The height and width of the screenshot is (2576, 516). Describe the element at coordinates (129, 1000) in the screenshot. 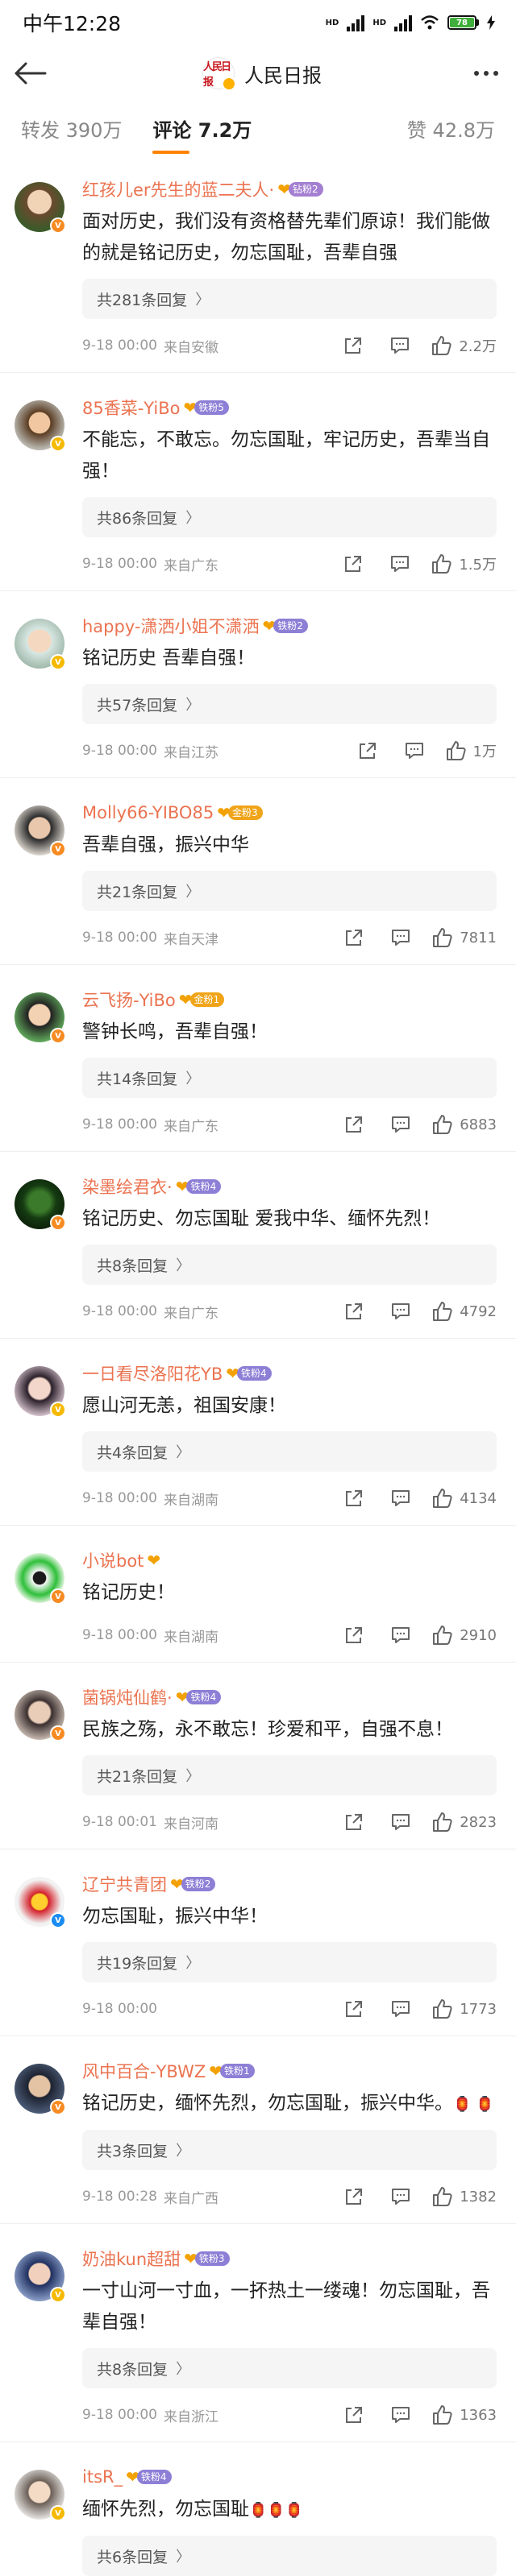

I see `comment-author: 云飞扬-YiBo` at that location.